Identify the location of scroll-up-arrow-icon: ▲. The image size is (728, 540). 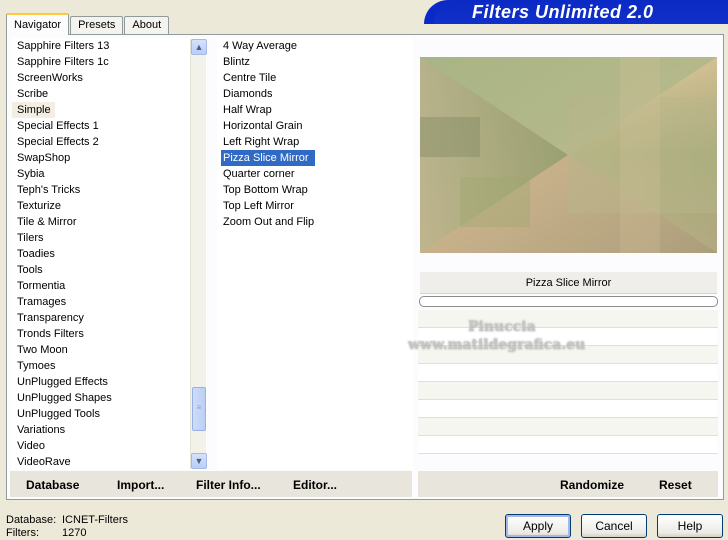
(199, 47).